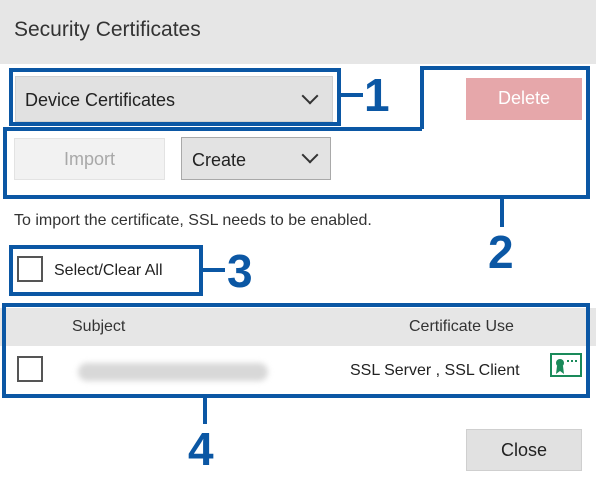  Describe the element at coordinates (377, 95) in the screenshot. I see `callout-number-1: 1` at that location.